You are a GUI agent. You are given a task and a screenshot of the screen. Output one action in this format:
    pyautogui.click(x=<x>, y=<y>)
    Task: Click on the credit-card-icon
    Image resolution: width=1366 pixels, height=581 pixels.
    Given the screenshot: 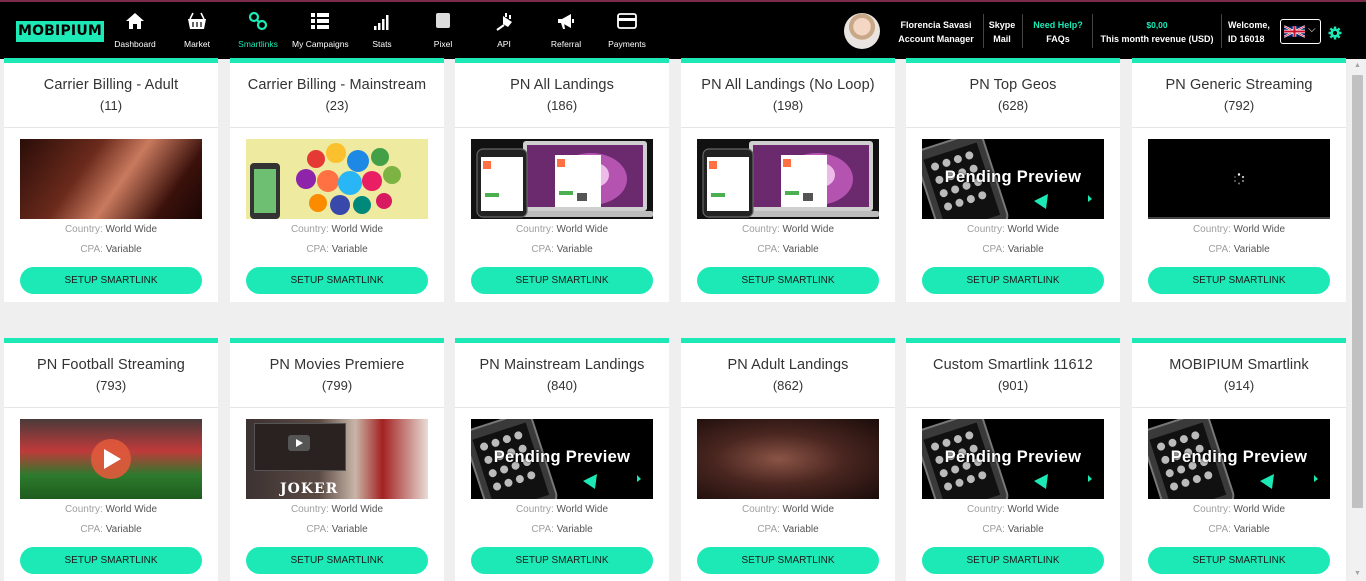 What is the action you would take?
    pyautogui.click(x=627, y=21)
    